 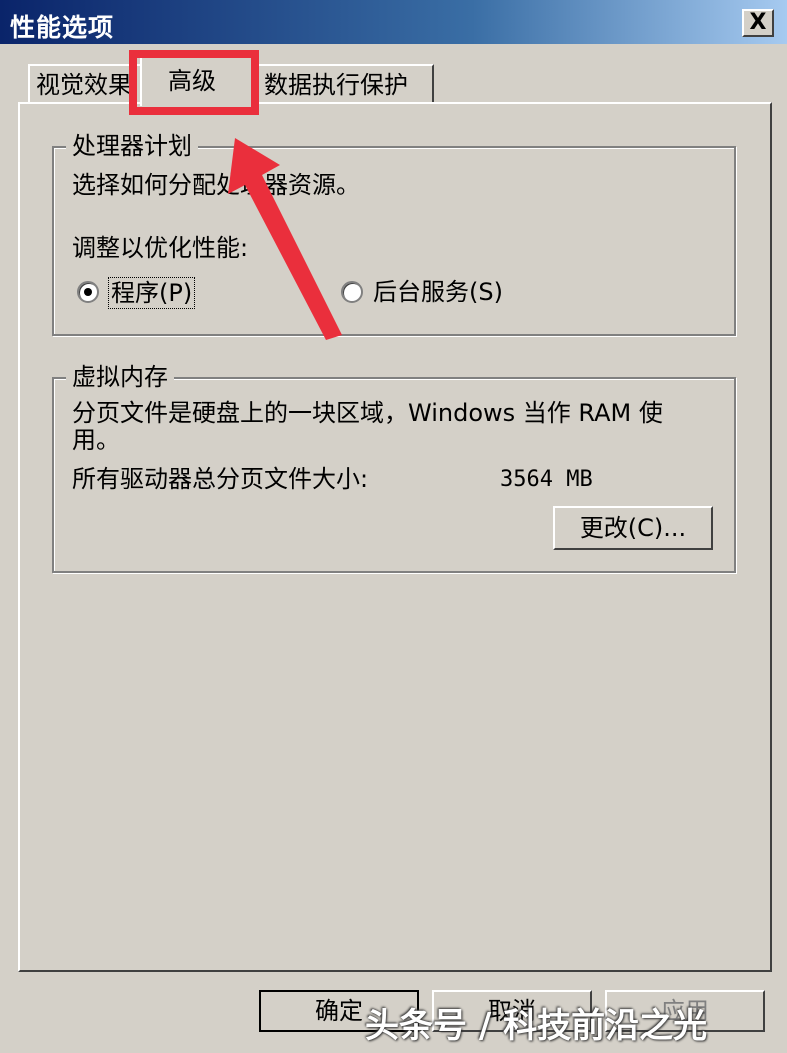 What do you see at coordinates (194, 82) in the screenshot?
I see `highlight-box` at bounding box center [194, 82].